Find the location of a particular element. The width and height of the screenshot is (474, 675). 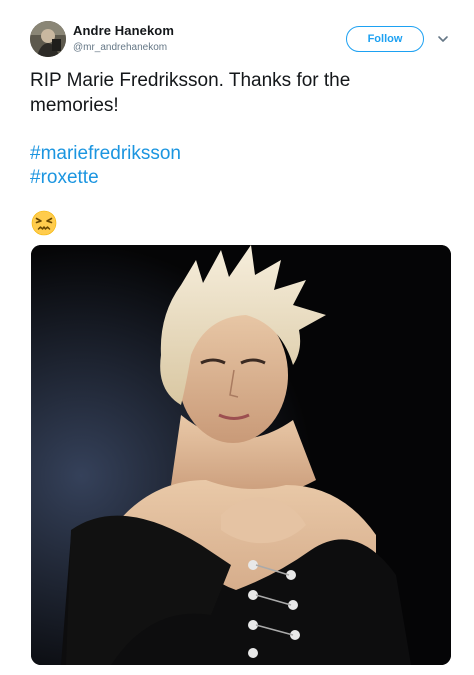

avatar is located at coordinates (48, 39).